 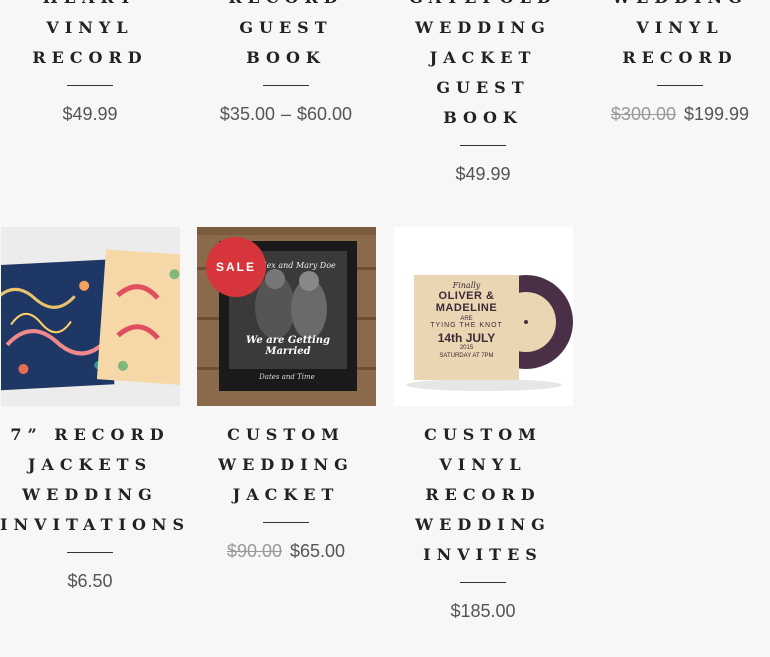 I want to click on title-line: INVITATIONS, so click(x=95, y=524).